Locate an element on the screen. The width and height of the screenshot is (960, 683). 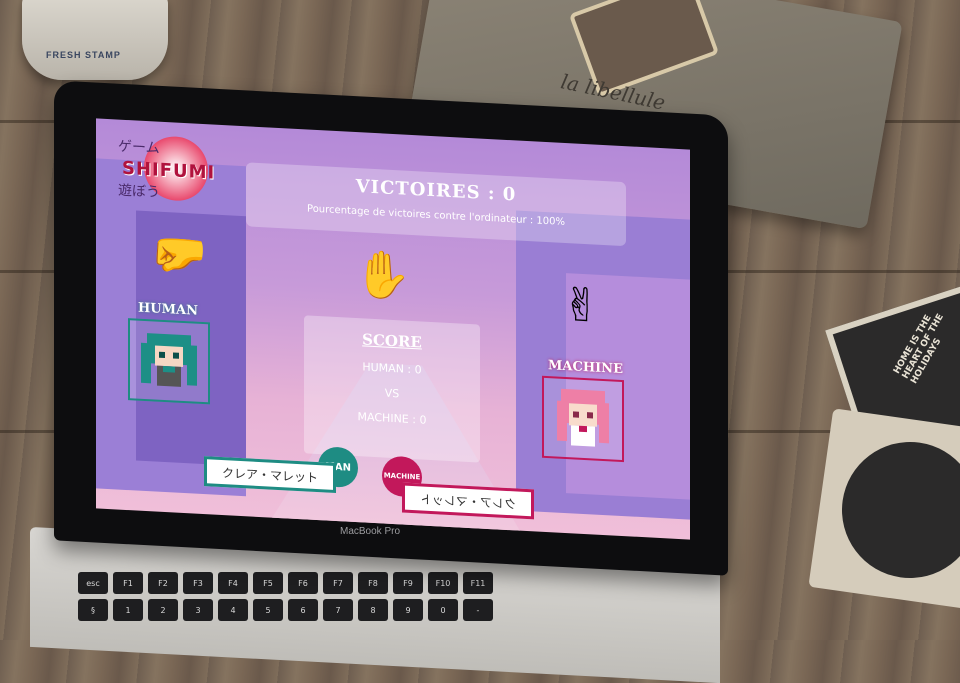
keyboard-row-numbers: § 1 2 3 4 5 6 7 8 9 0- is located at coordinates (378, 610).